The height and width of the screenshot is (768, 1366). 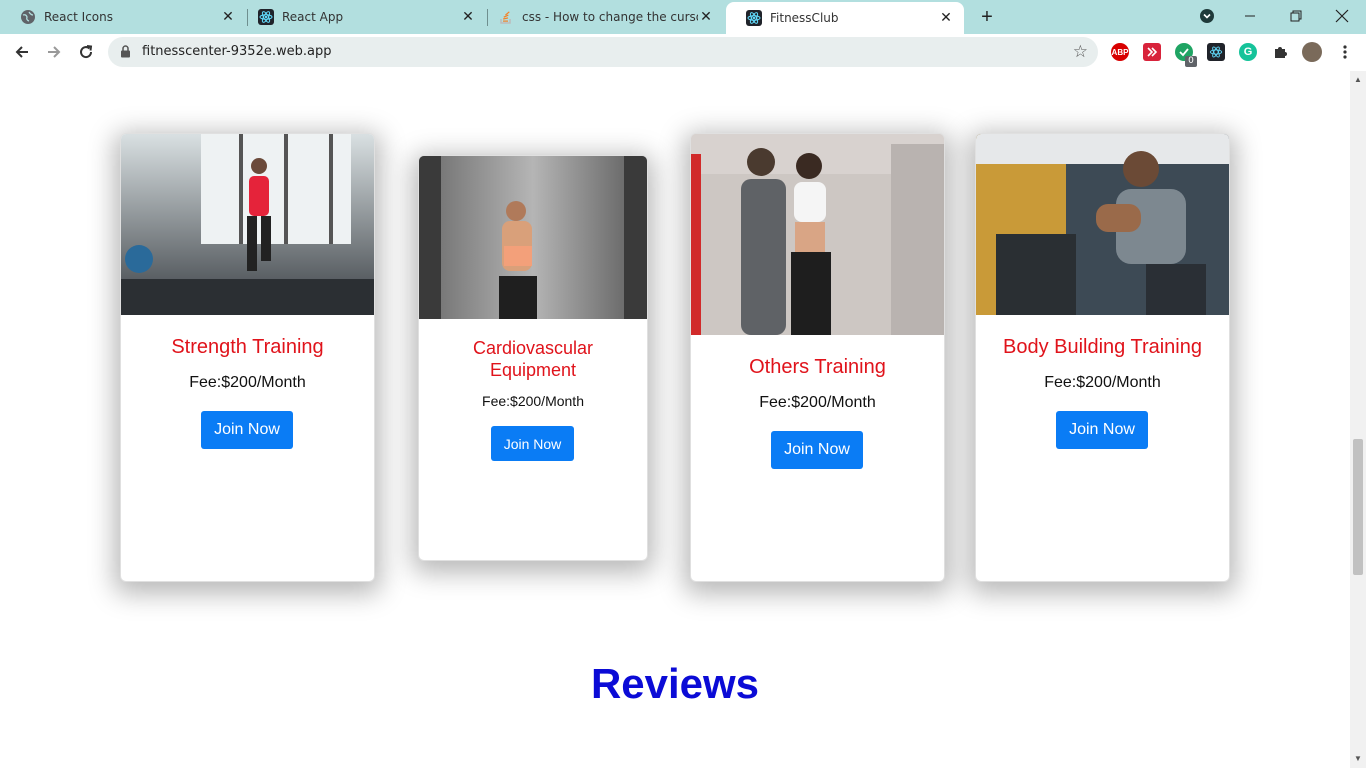 What do you see at coordinates (733, 80) in the screenshot?
I see `section-heading-remnant` at bounding box center [733, 80].